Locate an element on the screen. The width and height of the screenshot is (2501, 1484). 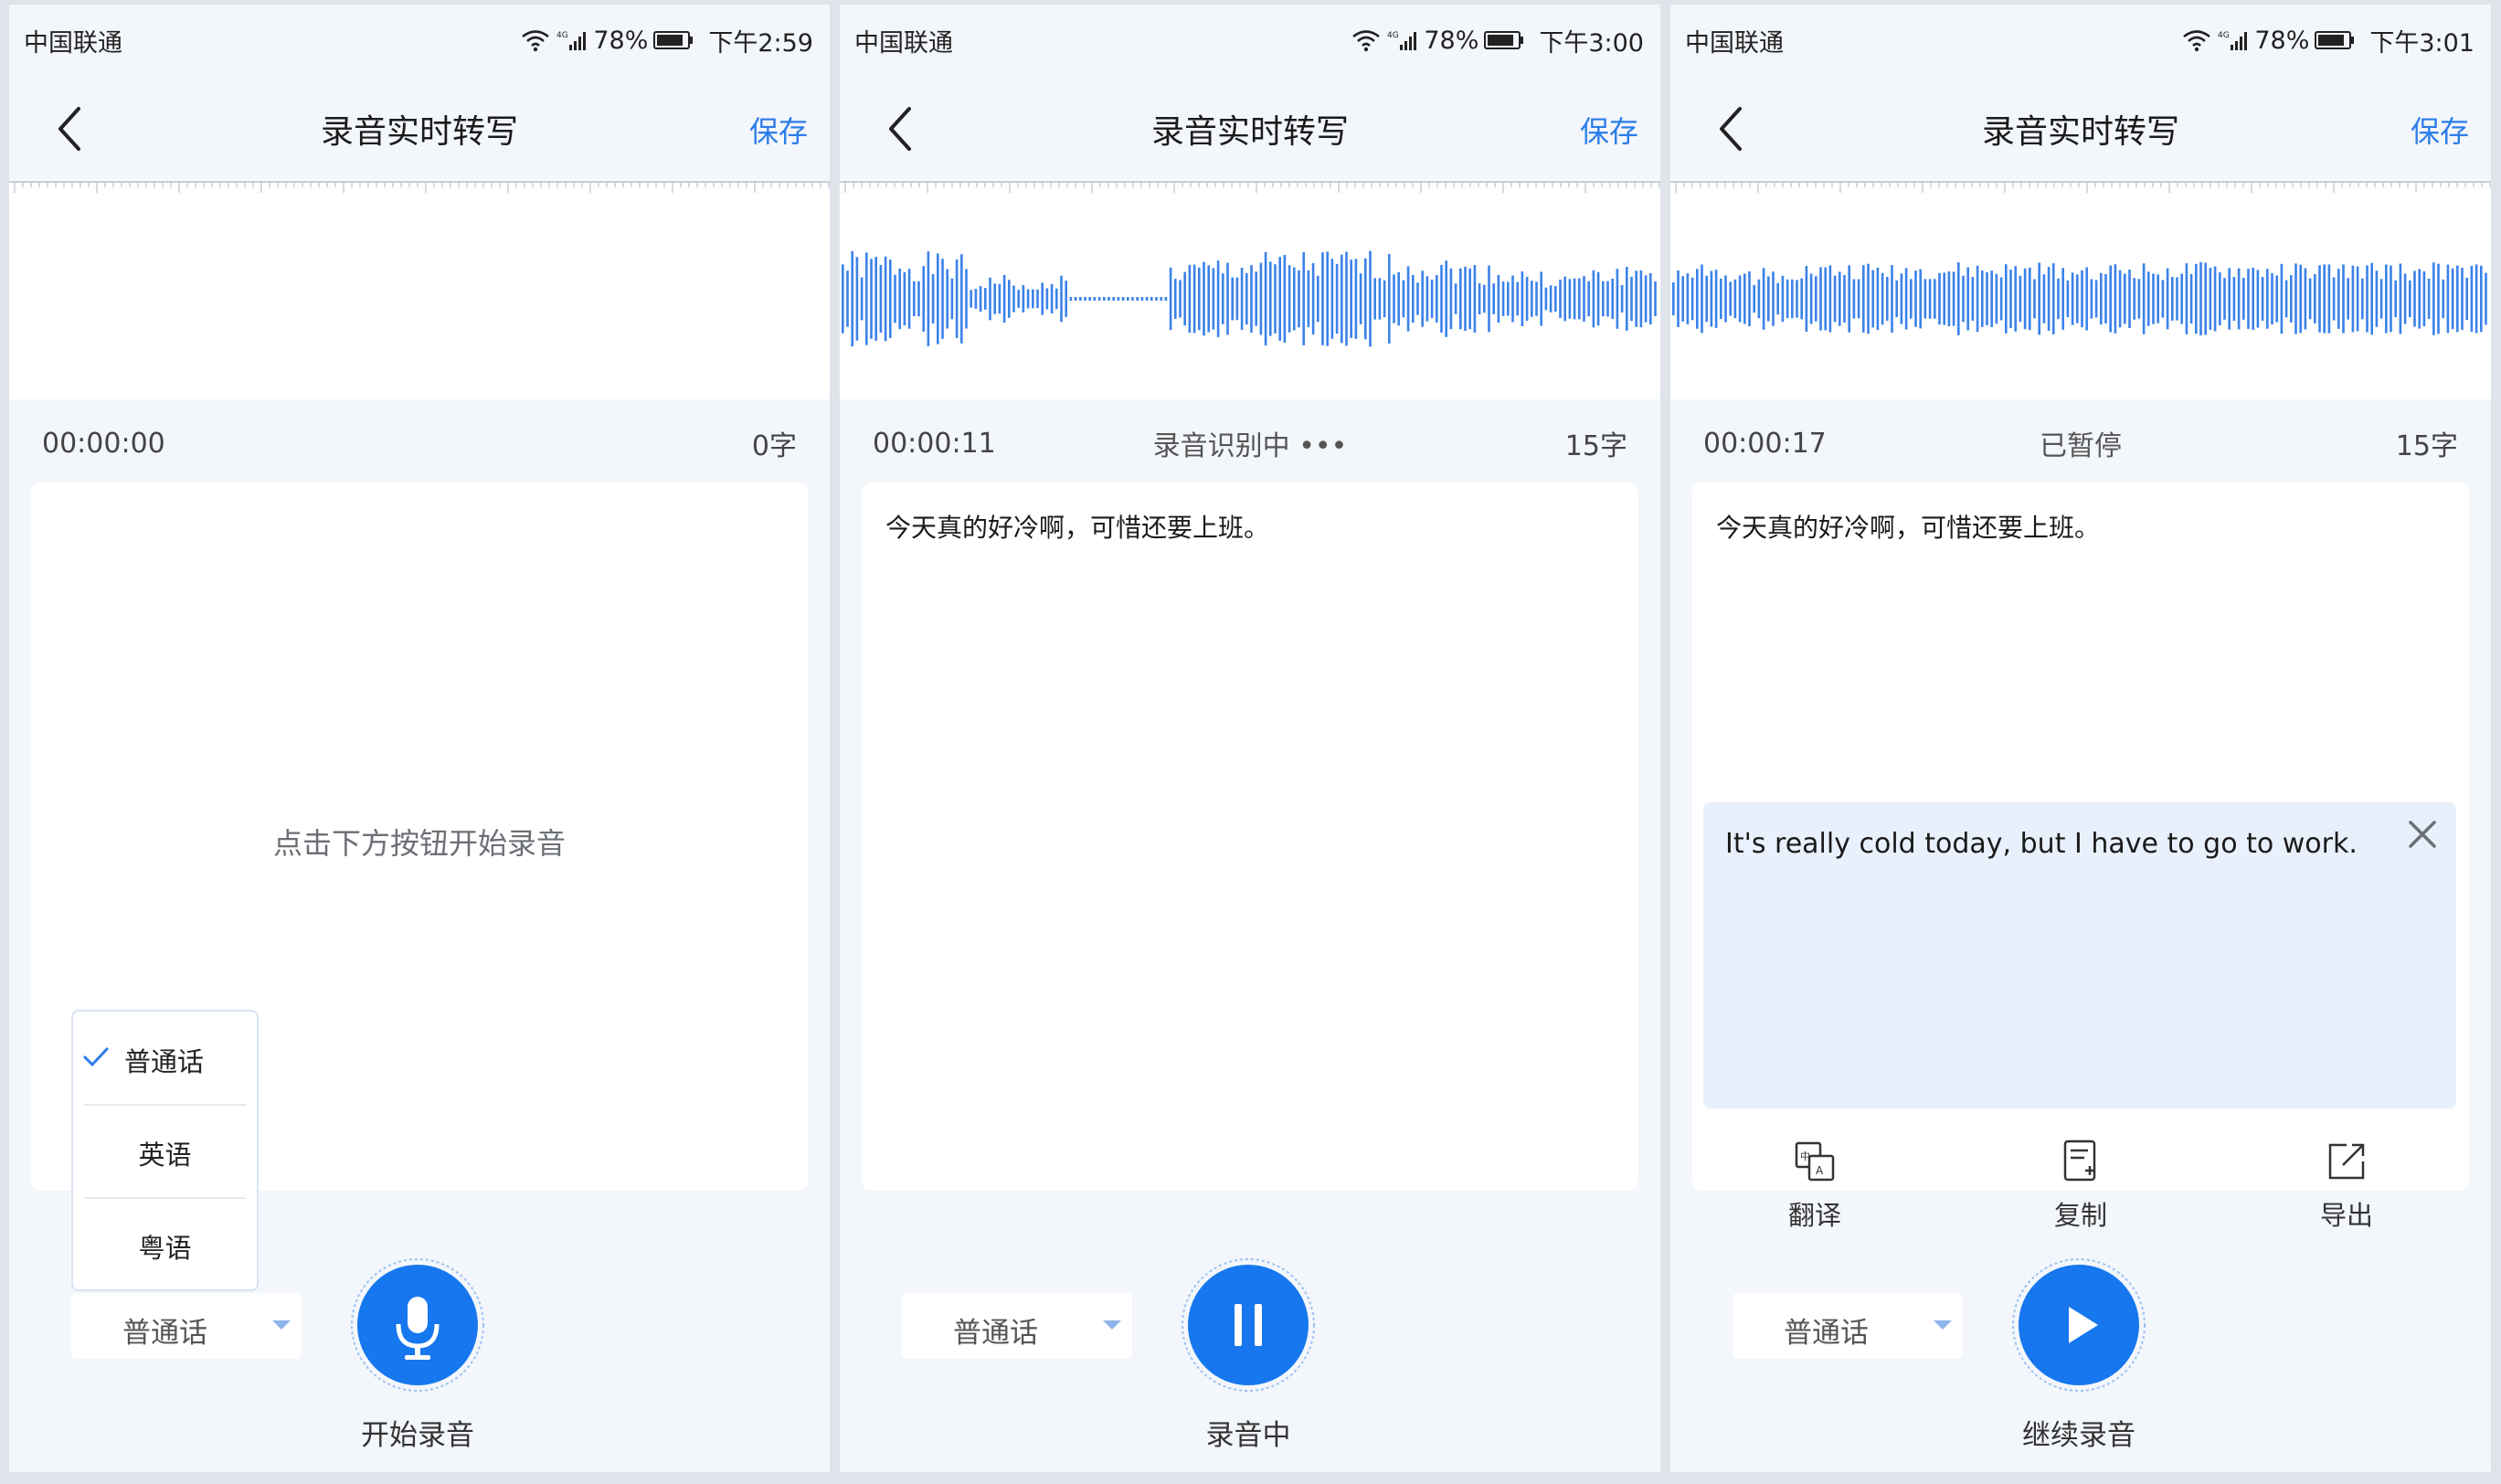
record-button-label: 开始录音 is located at coordinates (417, 1435).